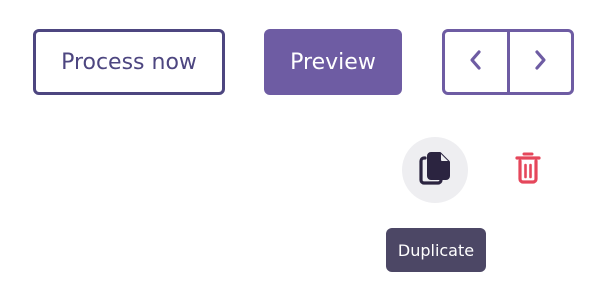 The width and height of the screenshot is (600, 287). What do you see at coordinates (508, 62) in the screenshot?
I see `pagination-control` at bounding box center [508, 62].